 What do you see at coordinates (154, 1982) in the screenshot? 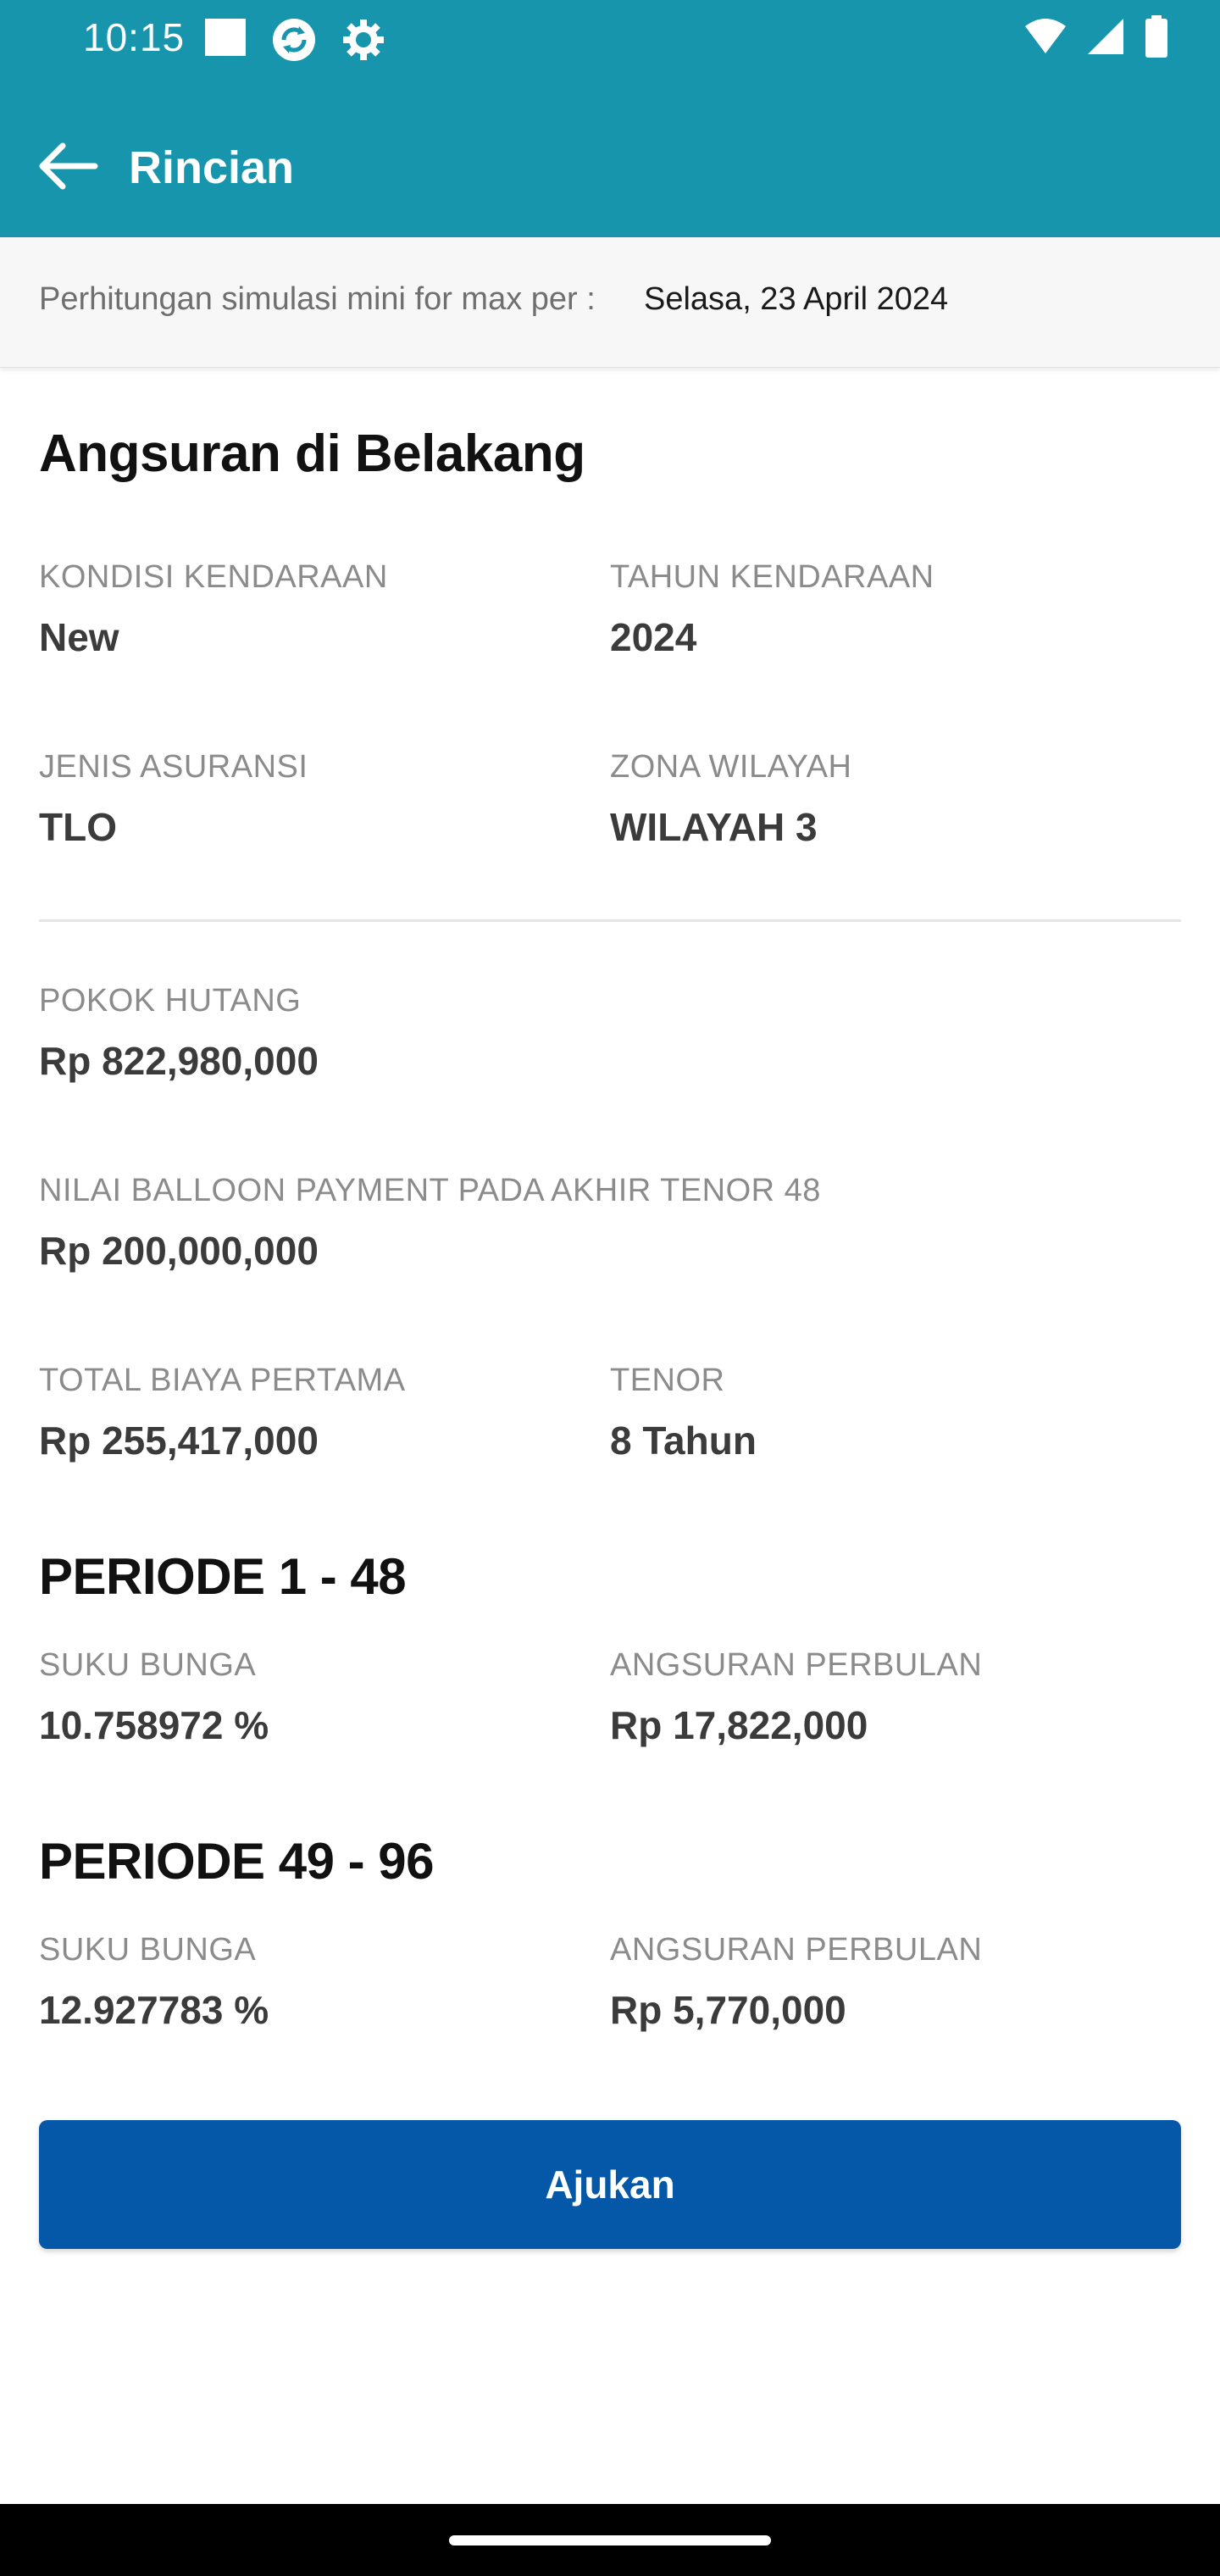
I see `period-interest-rate: SUKU BUNGA 12.927783 %` at bounding box center [154, 1982].